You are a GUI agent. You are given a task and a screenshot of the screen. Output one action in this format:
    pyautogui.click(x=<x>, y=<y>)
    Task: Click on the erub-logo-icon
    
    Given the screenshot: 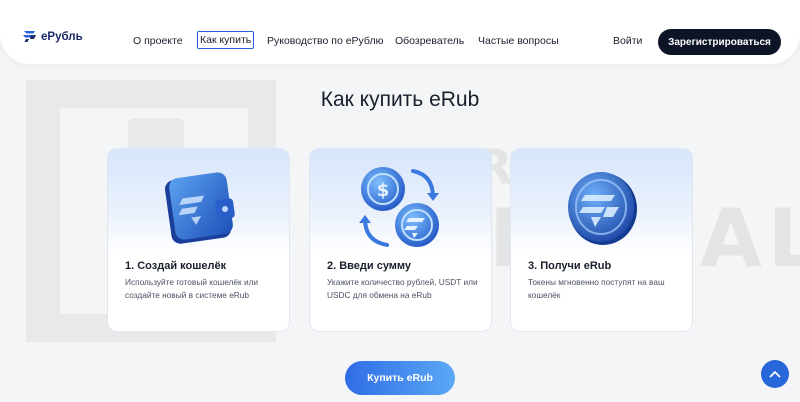 What is the action you would take?
    pyautogui.click(x=29, y=36)
    